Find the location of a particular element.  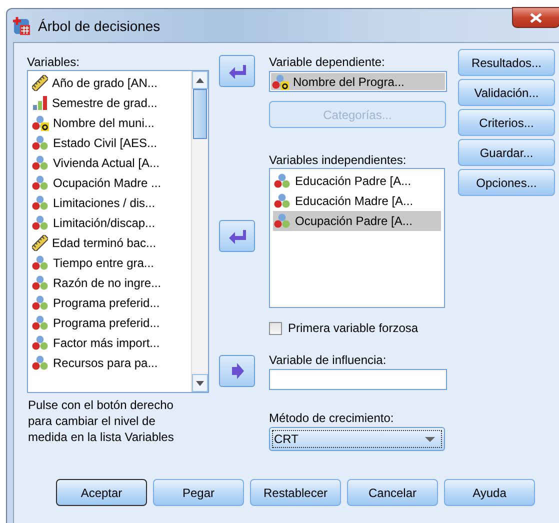

scroll-down-button is located at coordinates (200, 383).